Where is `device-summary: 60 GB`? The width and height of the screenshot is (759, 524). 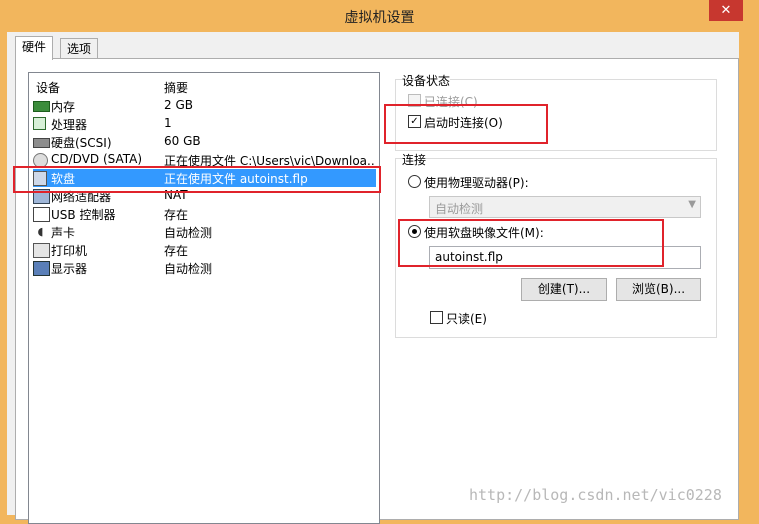
device-summary: 60 GB is located at coordinates (182, 141).